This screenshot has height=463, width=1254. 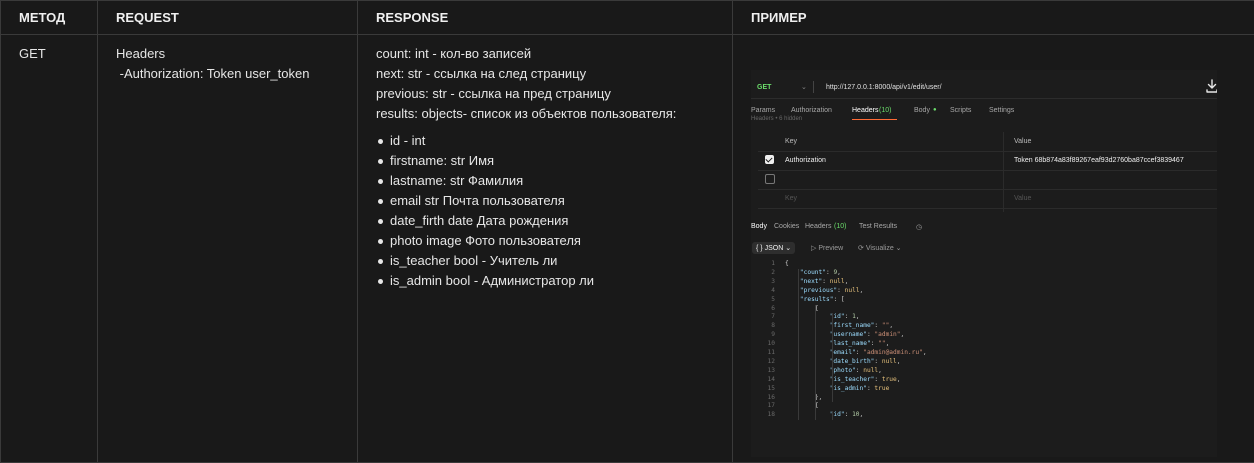 I want to click on header-request: REQUEST, so click(x=227, y=17).